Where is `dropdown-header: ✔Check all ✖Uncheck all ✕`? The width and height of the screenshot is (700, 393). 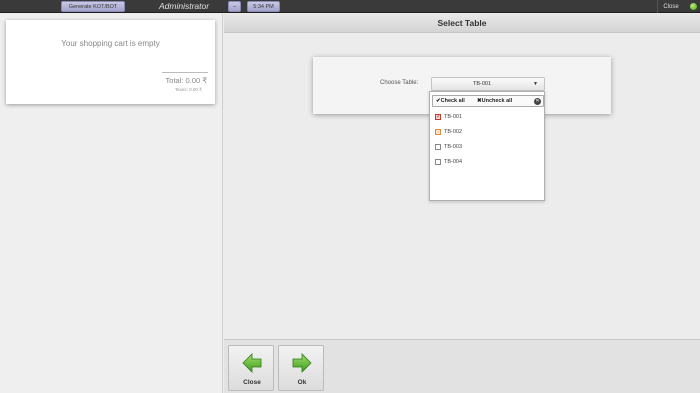
dropdown-header: ✔Check all ✖Uncheck all ✕ is located at coordinates (488, 101).